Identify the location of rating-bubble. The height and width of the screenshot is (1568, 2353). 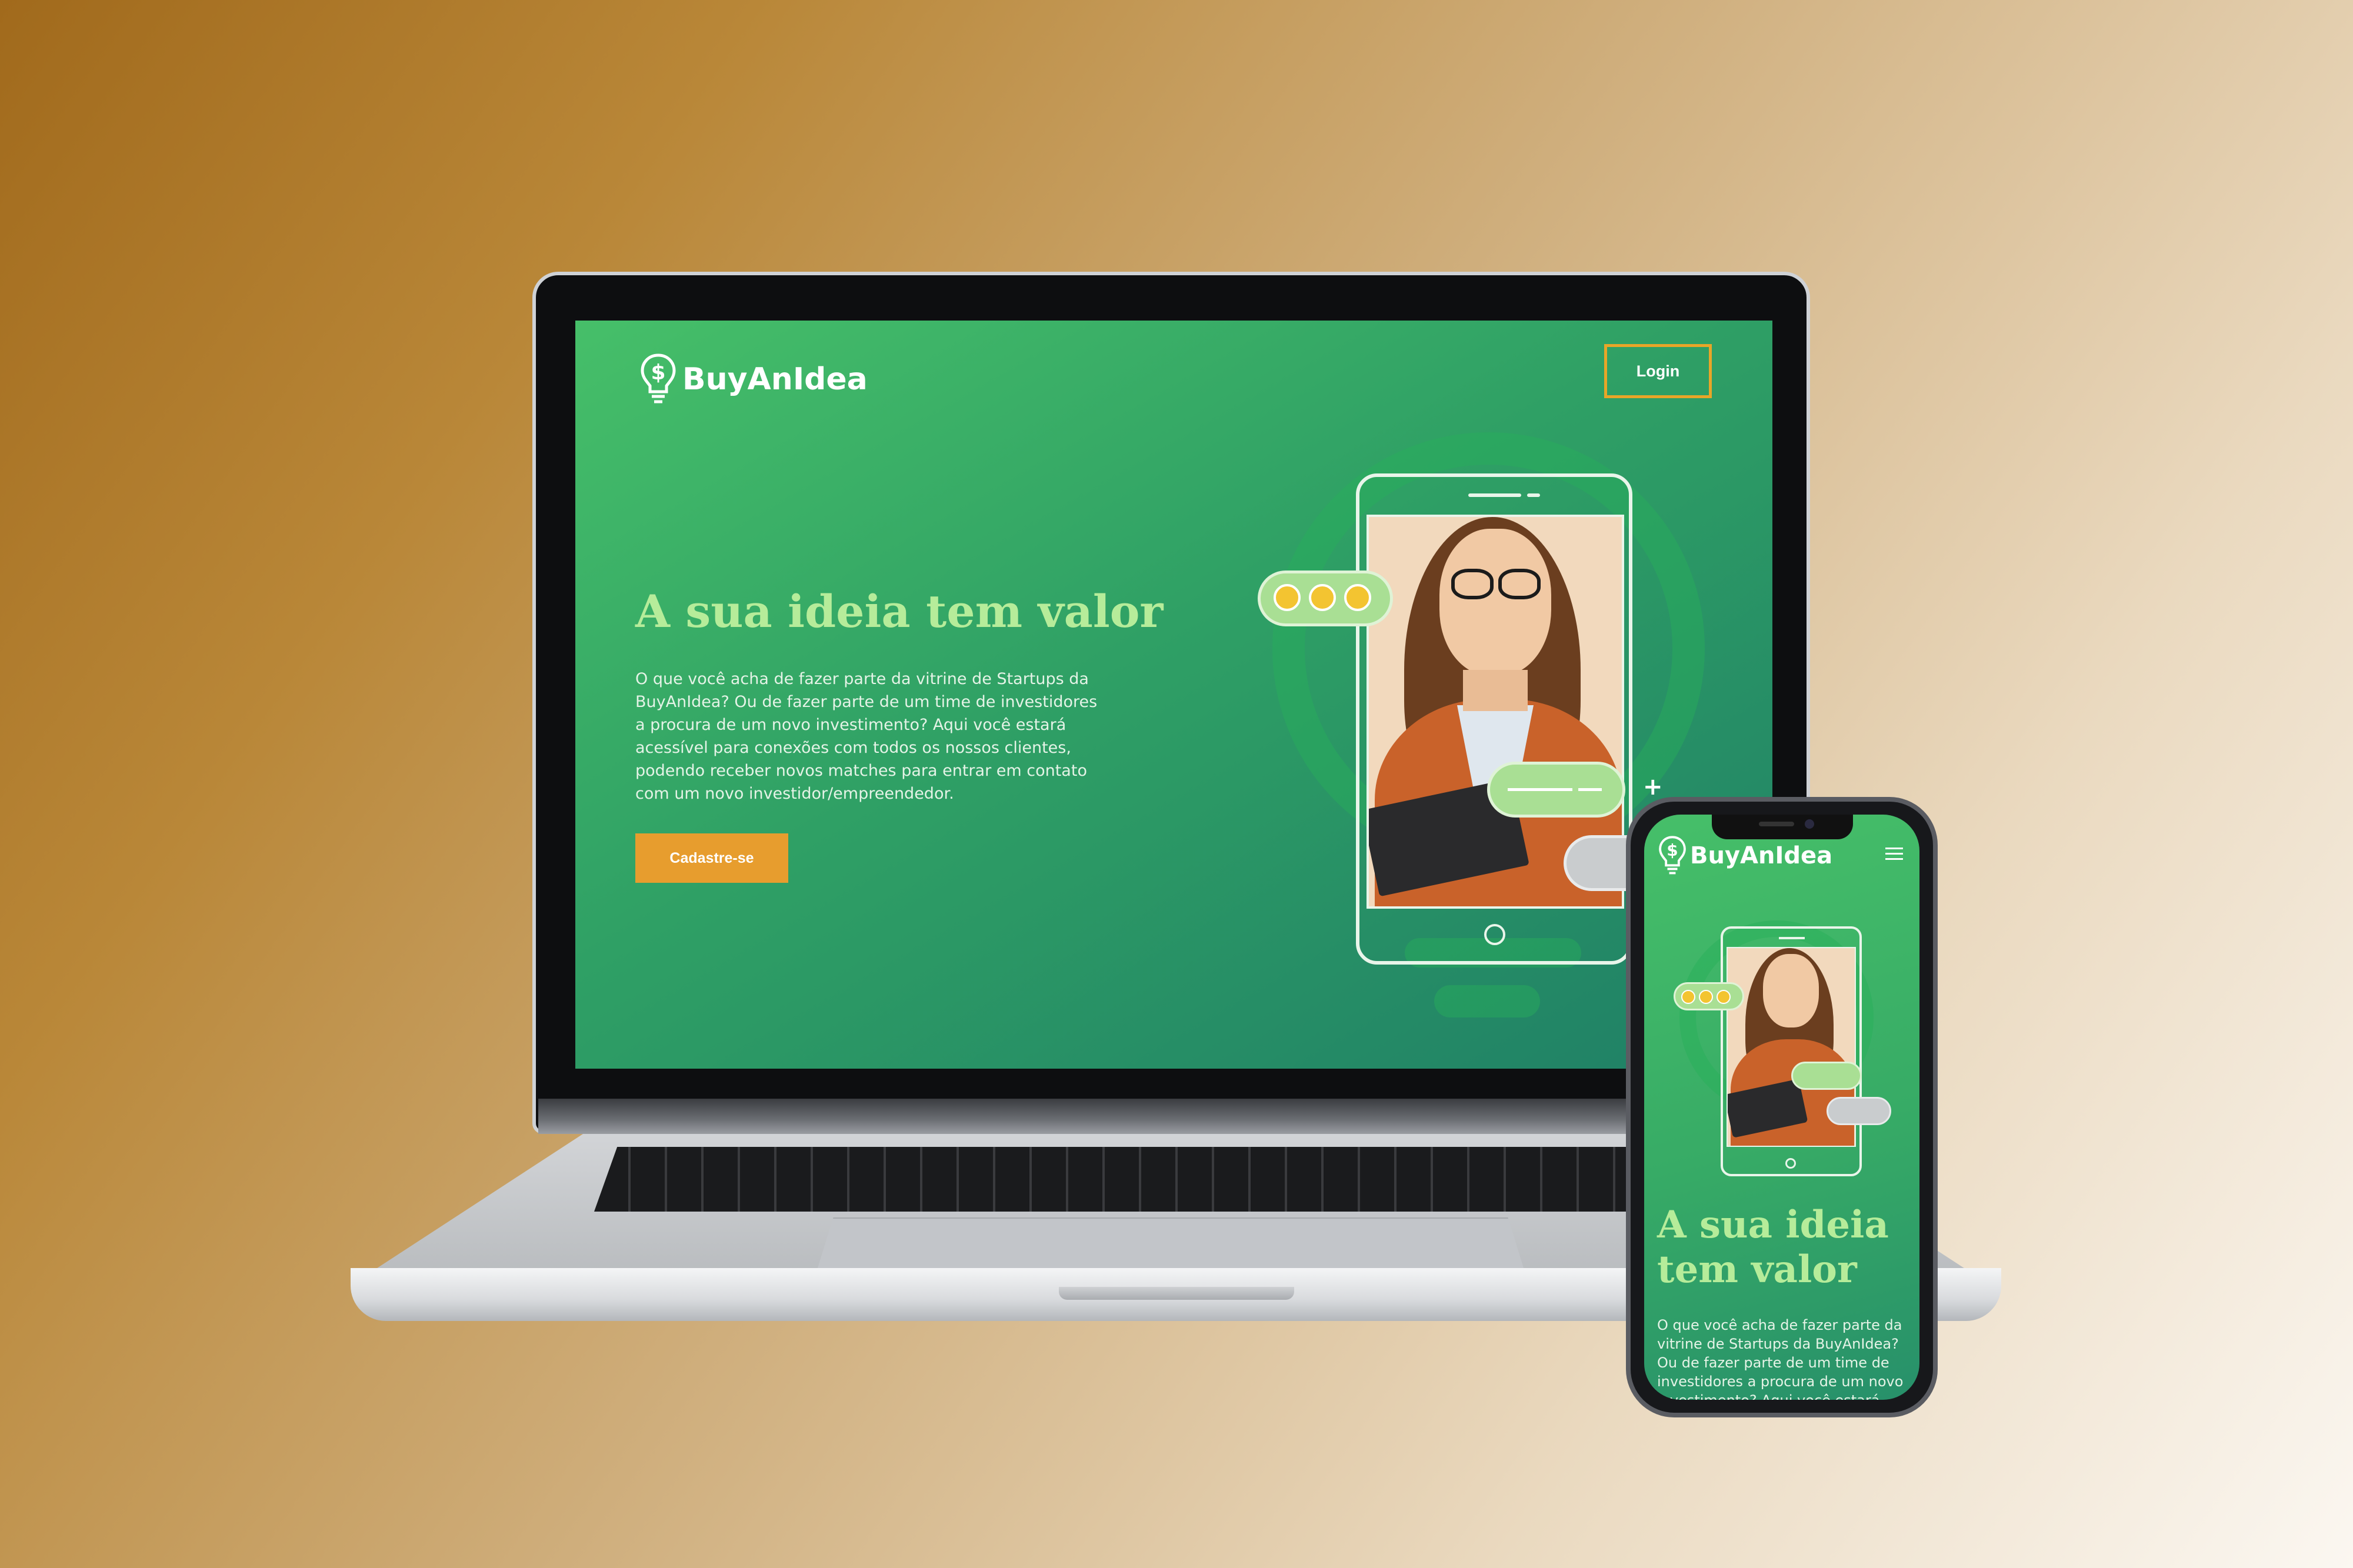
(1326, 598).